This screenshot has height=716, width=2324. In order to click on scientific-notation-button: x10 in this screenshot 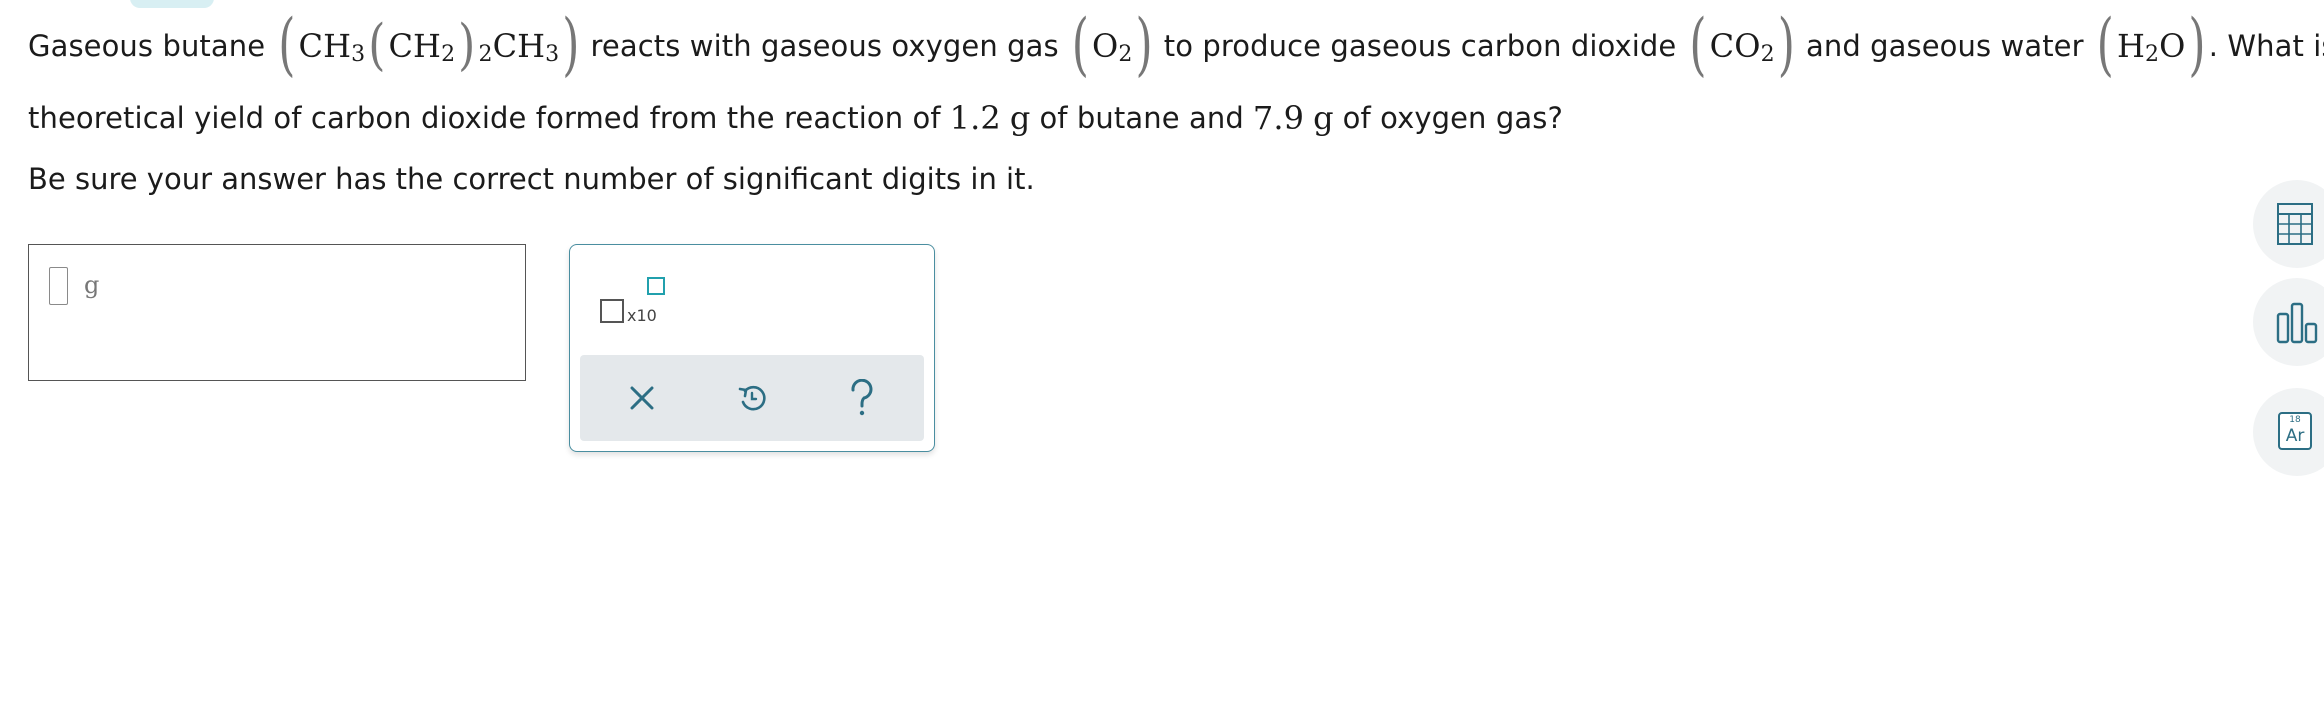, I will do `click(636, 302)`.